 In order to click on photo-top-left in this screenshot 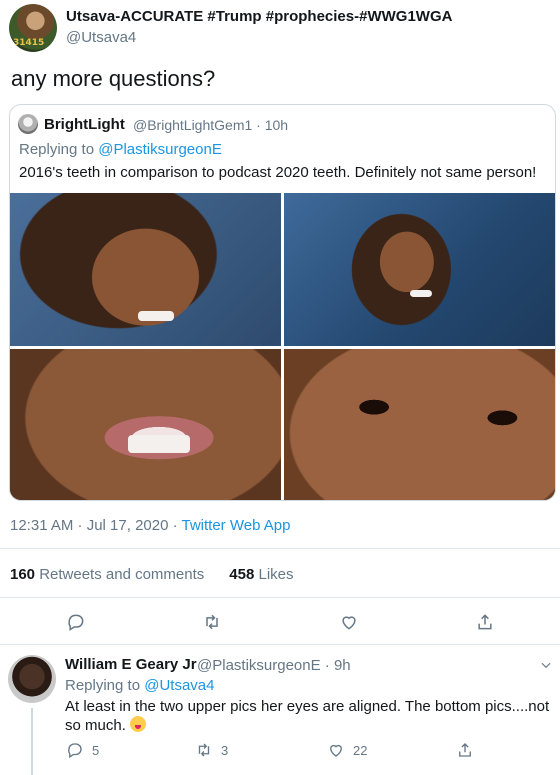, I will do `click(145, 269)`.